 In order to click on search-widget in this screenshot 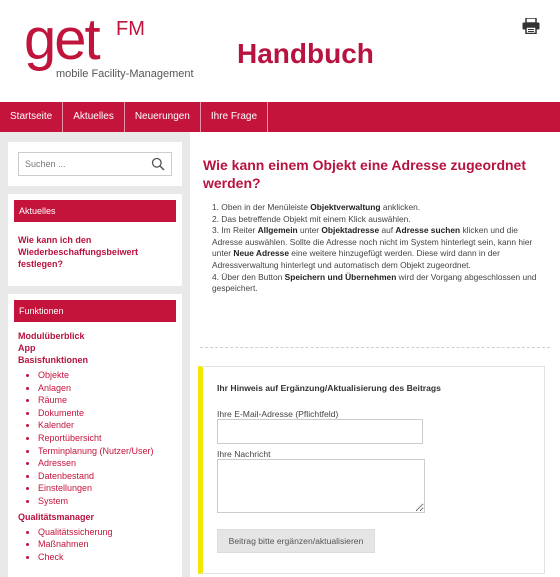, I will do `click(95, 164)`.